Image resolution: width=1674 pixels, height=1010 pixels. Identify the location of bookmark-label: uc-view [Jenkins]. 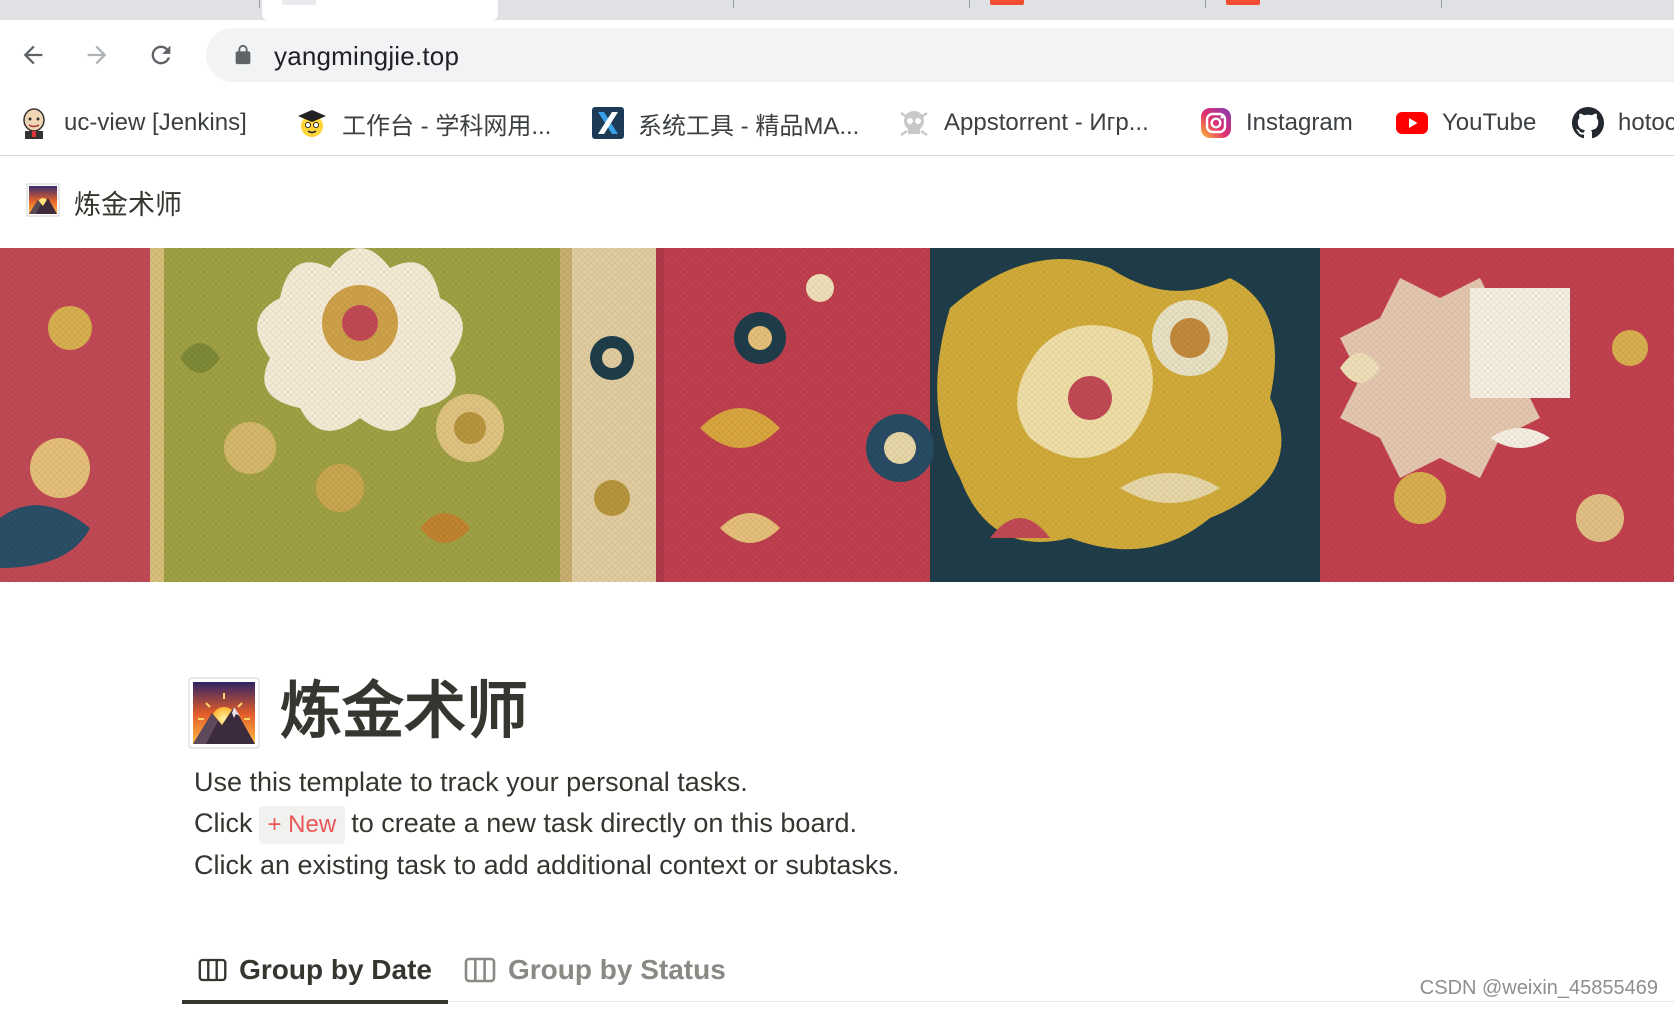
(155, 122).